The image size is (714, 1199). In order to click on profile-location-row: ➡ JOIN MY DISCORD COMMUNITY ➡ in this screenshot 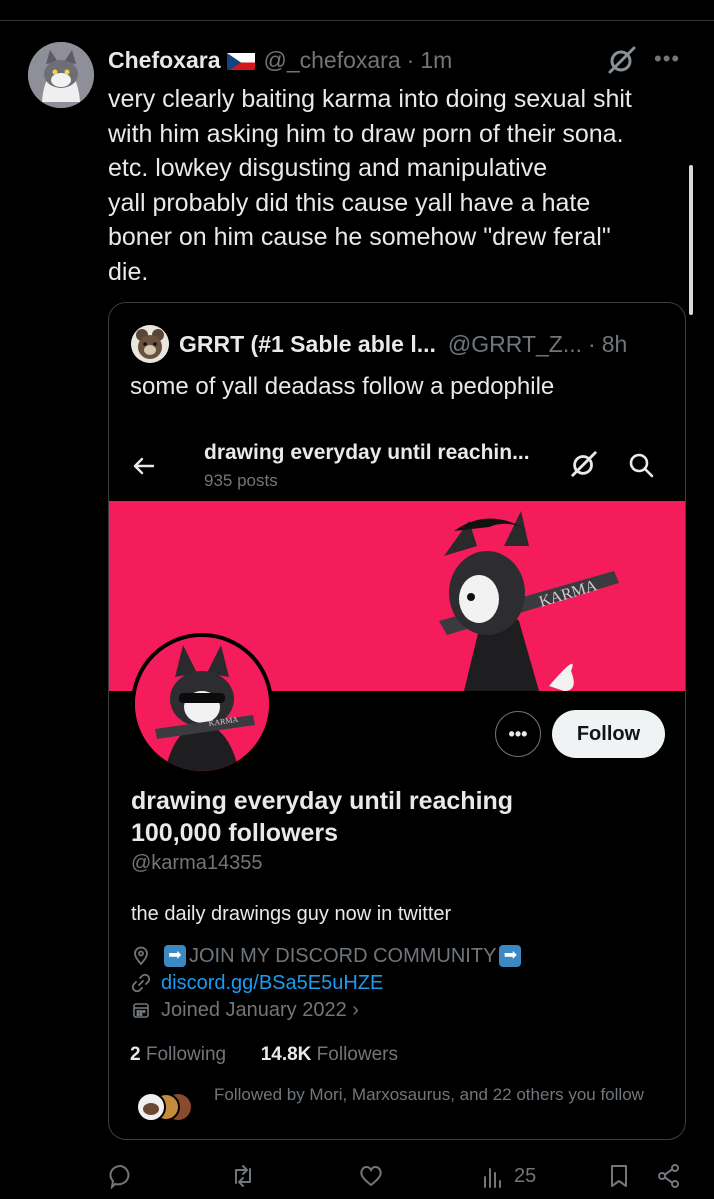, I will do `click(327, 956)`.